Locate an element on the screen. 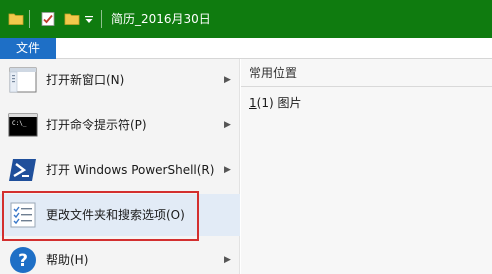 The width and height of the screenshot is (492, 274). help-icon: ? is located at coordinates (23, 259).